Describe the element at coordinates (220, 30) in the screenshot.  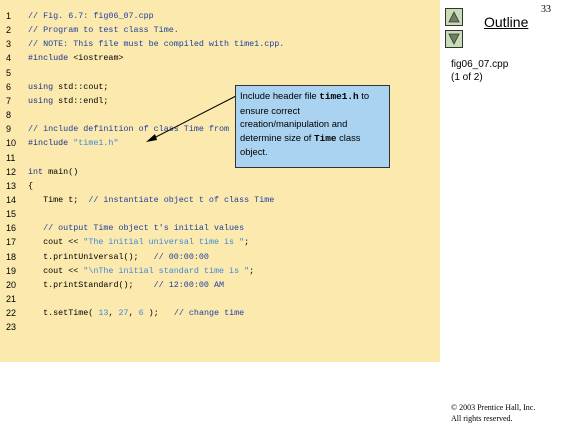
I see `code-line: 2 // Program to test class Time.` at that location.